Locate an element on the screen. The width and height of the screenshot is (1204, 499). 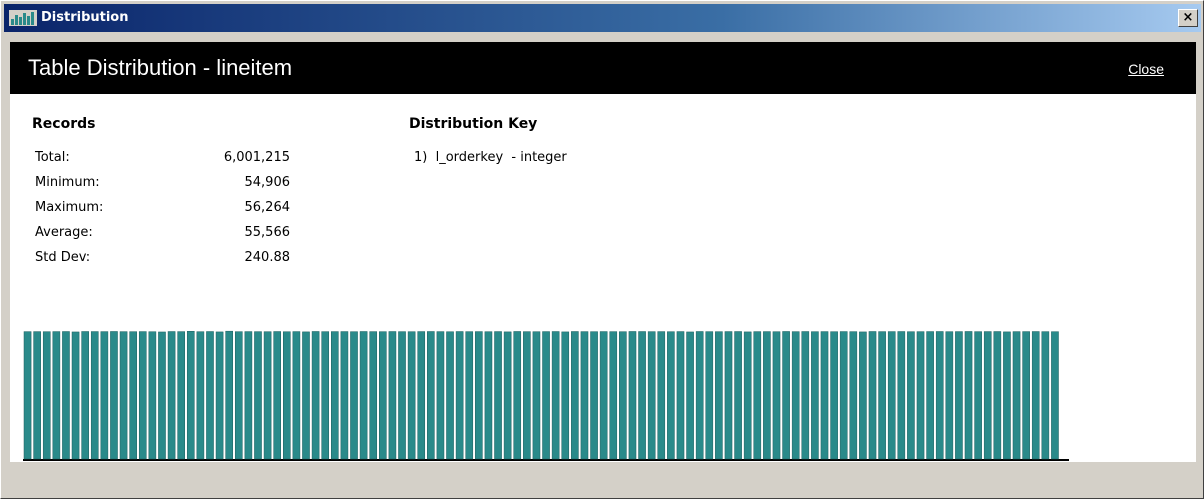
page-header: Table Distribution - lineitem Close is located at coordinates (603, 68).